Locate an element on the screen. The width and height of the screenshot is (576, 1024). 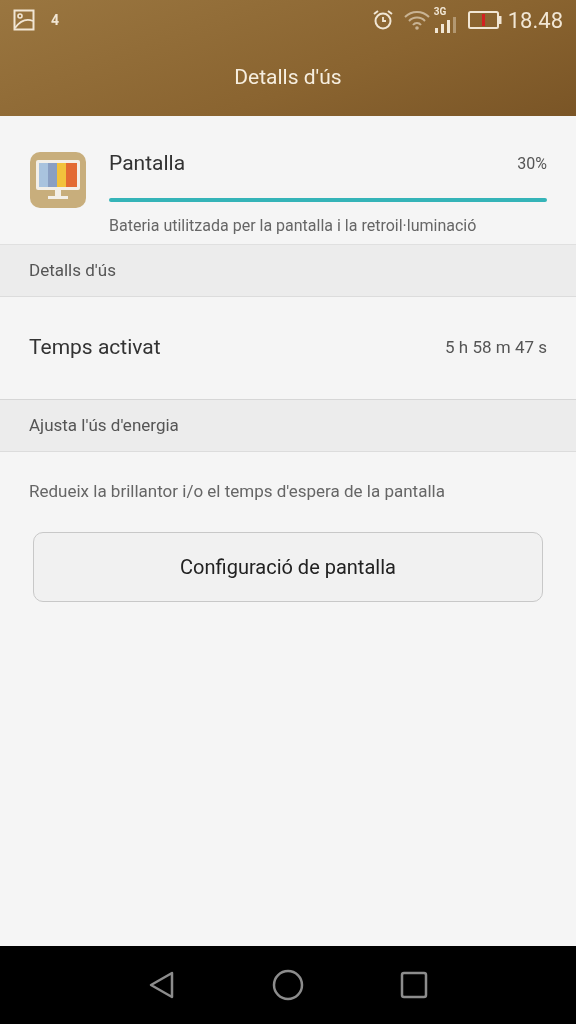
app-name: Pantalla is located at coordinates (147, 163).